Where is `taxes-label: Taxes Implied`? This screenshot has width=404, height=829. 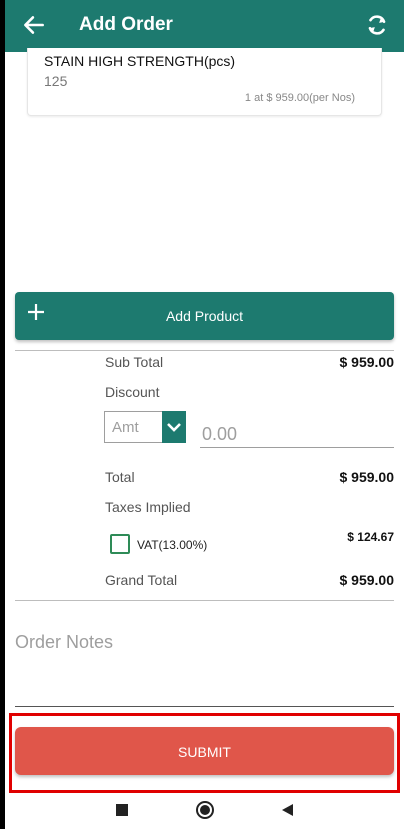 taxes-label: Taxes Implied is located at coordinates (148, 507).